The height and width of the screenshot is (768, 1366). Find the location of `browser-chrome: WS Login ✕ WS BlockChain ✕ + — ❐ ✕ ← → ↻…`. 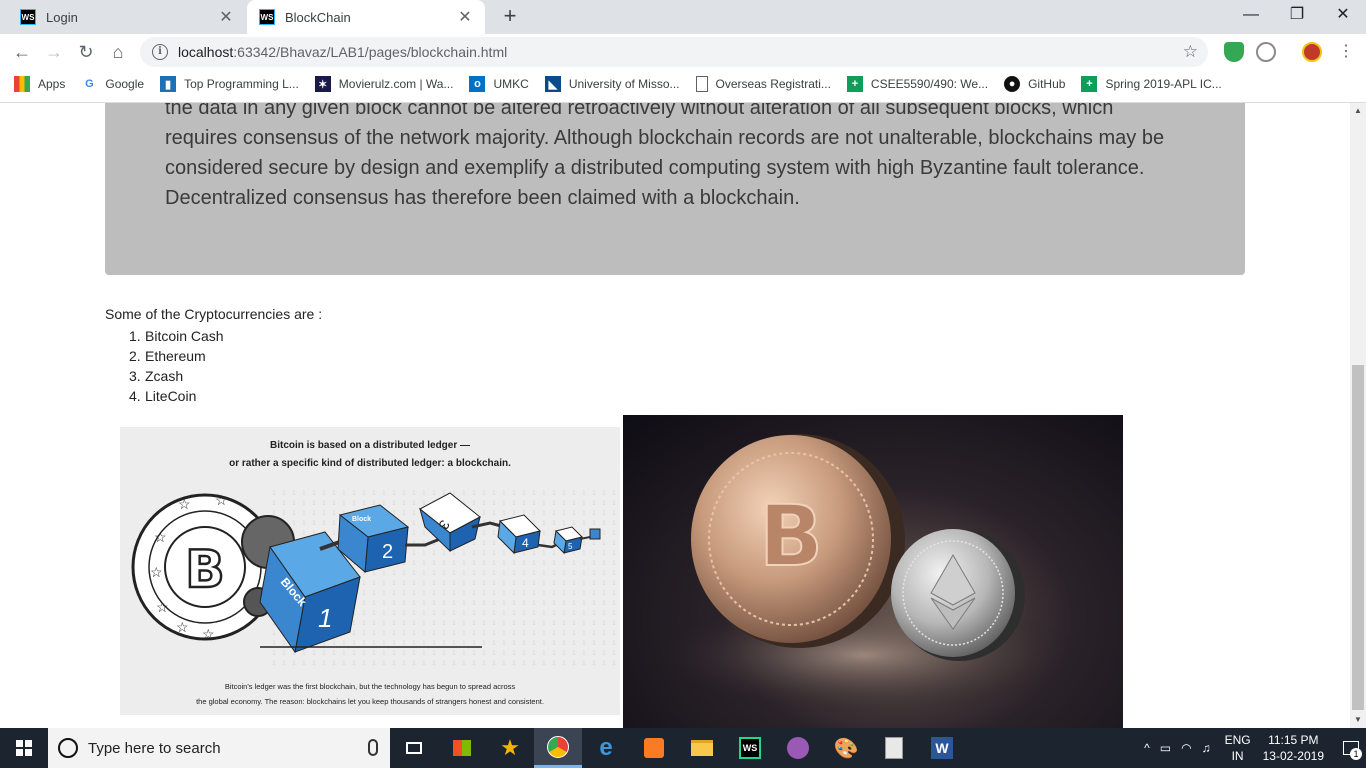

browser-chrome: WS Login ✕ WS BlockChain ✕ + — ❐ ✕ ← → ↻… is located at coordinates (683, 51).